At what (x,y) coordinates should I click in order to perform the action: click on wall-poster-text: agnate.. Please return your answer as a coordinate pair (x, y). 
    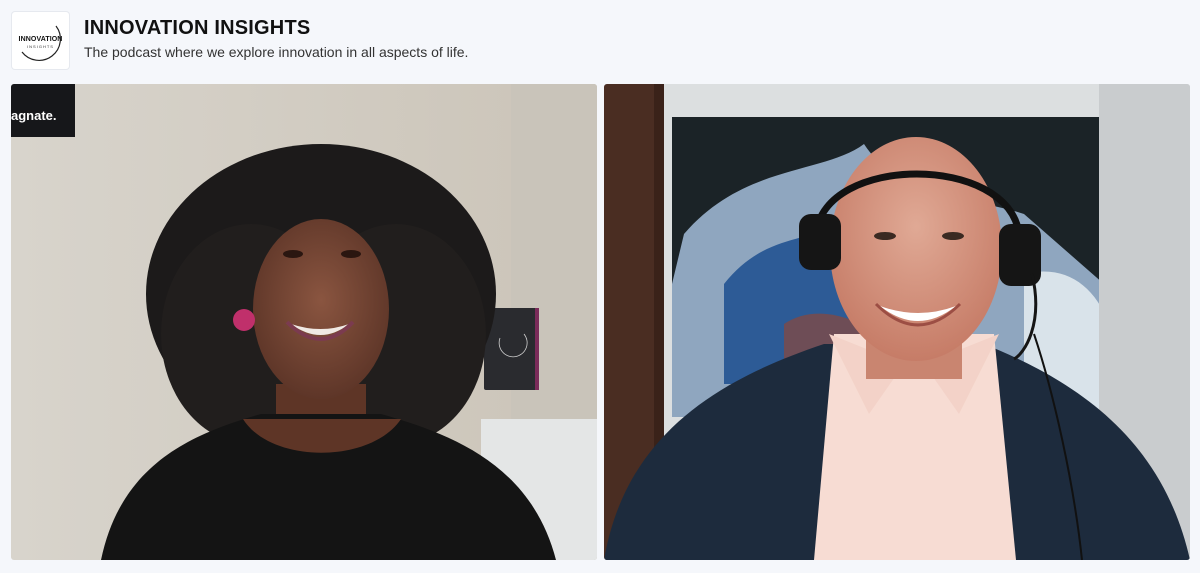
    Looking at the image, I should click on (34, 115).